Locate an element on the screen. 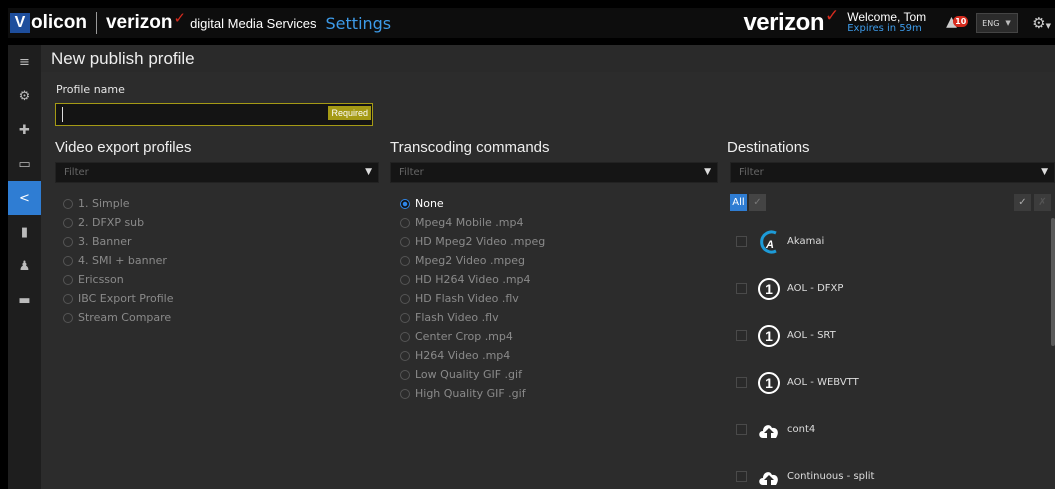 The image size is (1055, 489). destinations-filter: Filter ▼ is located at coordinates (892, 172).